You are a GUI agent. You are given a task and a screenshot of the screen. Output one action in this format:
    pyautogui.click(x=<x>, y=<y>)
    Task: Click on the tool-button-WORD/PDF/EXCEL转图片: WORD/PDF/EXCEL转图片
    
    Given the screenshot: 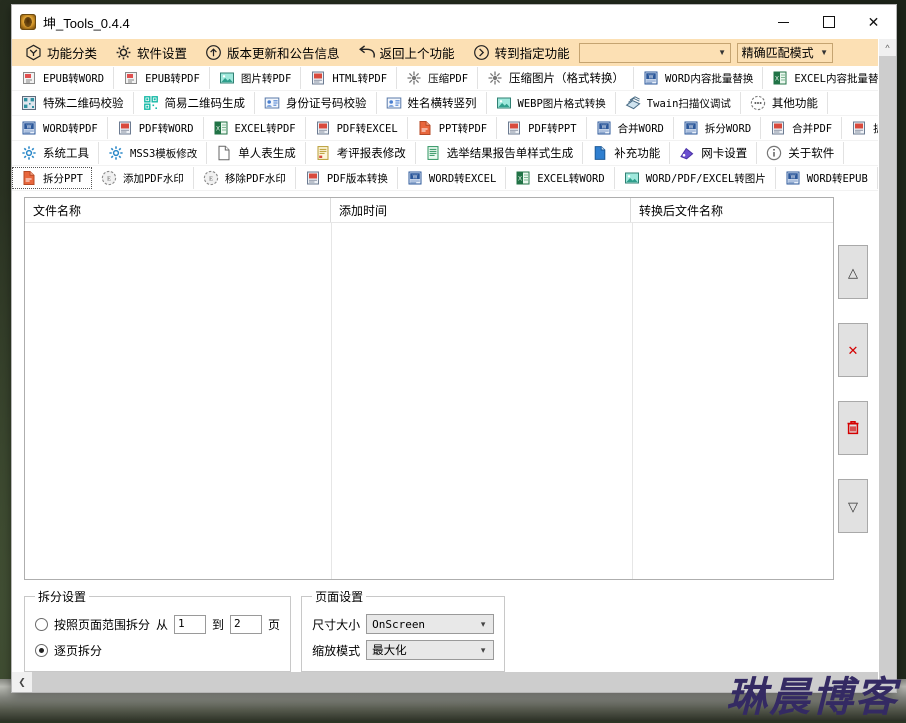 What is the action you would take?
    pyautogui.click(x=695, y=178)
    